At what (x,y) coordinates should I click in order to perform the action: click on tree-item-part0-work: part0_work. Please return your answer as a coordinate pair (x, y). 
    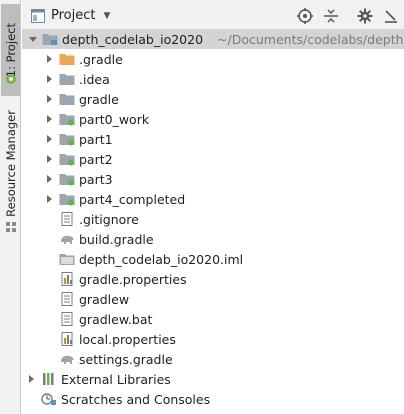
    Looking at the image, I should click on (213, 119).